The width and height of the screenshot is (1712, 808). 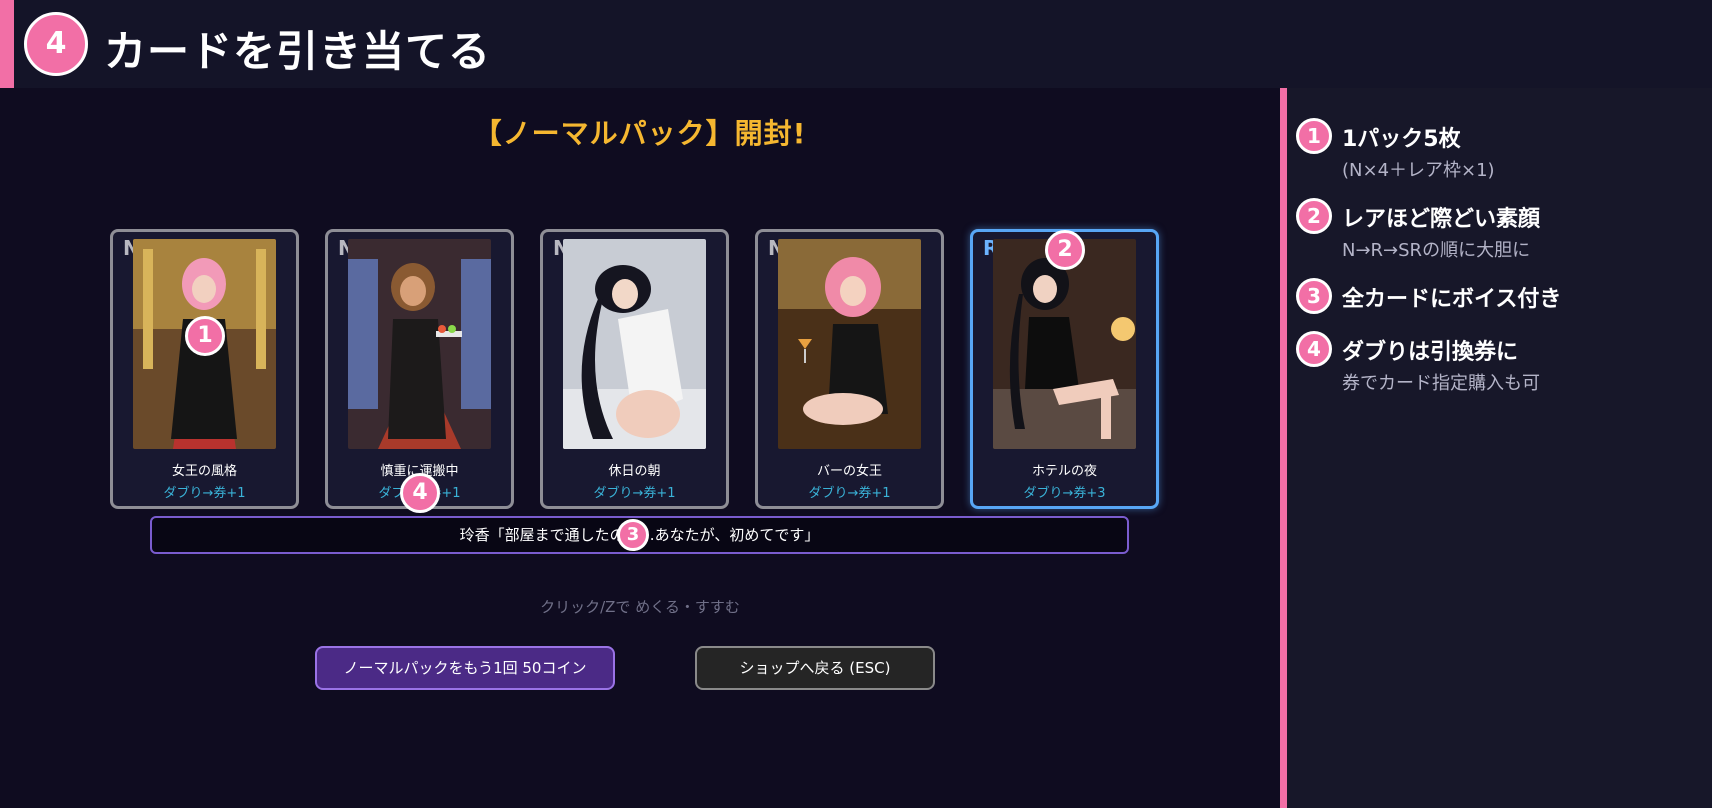 What do you see at coordinates (1314, 349) in the screenshot?
I see `feature-number-badge: 4` at bounding box center [1314, 349].